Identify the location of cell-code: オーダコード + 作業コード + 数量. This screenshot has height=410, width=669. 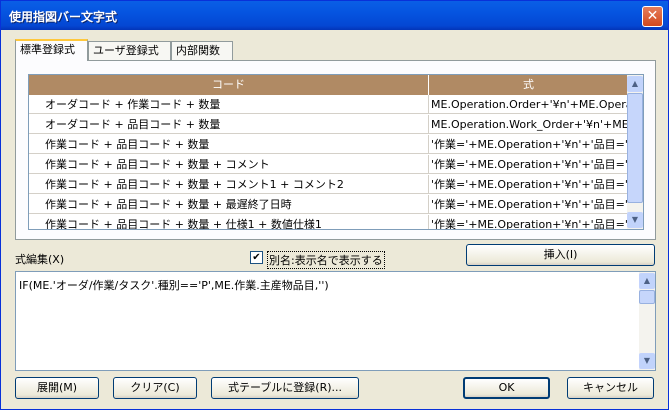
(229, 104).